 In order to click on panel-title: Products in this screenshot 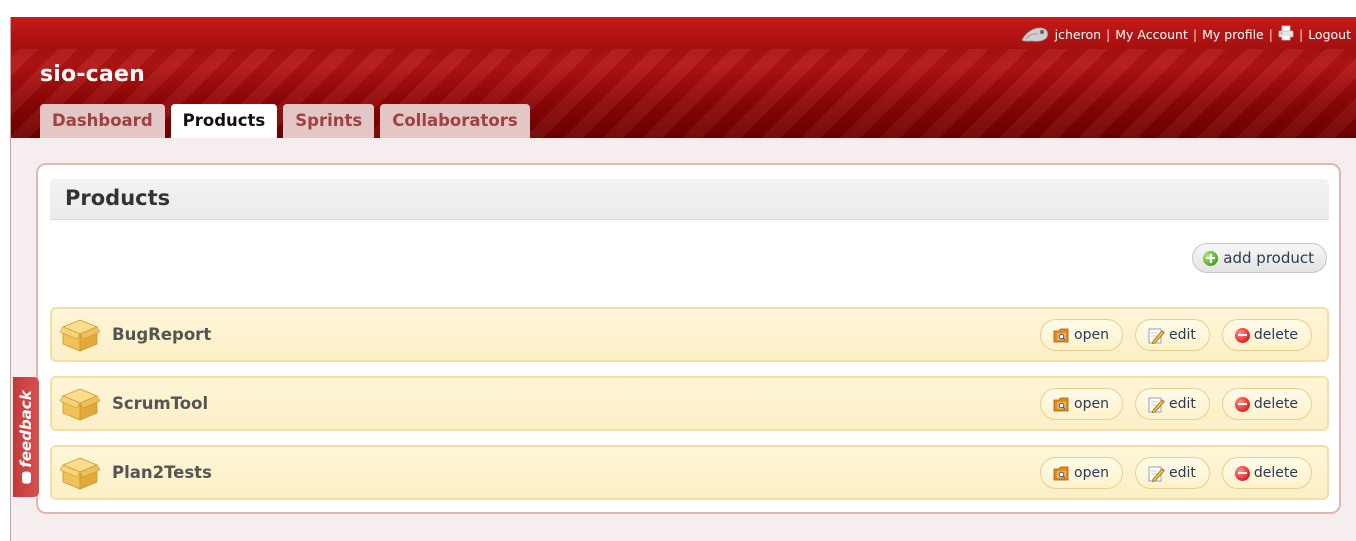, I will do `click(118, 198)`.